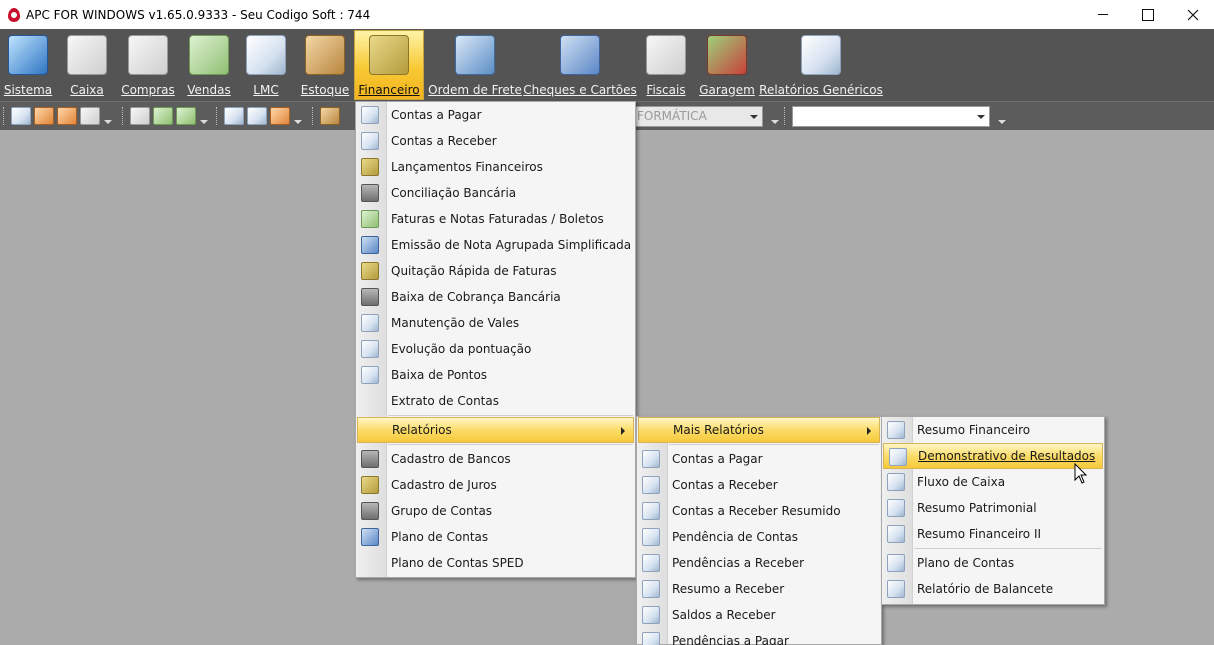 This screenshot has width=1214, height=645. Describe the element at coordinates (698, 116) in the screenshot. I see `company-combo: FORMÁTICA` at that location.